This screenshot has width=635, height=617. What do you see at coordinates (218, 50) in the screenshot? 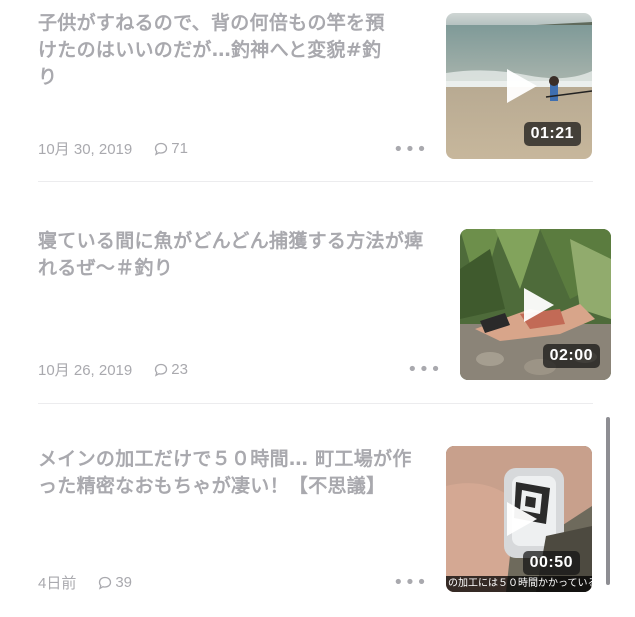
I see `article-title: 子供がすねるので、背の何倍もの竿を預けたのはいいのだが…釣神へと変貌#釣り` at bounding box center [218, 50].